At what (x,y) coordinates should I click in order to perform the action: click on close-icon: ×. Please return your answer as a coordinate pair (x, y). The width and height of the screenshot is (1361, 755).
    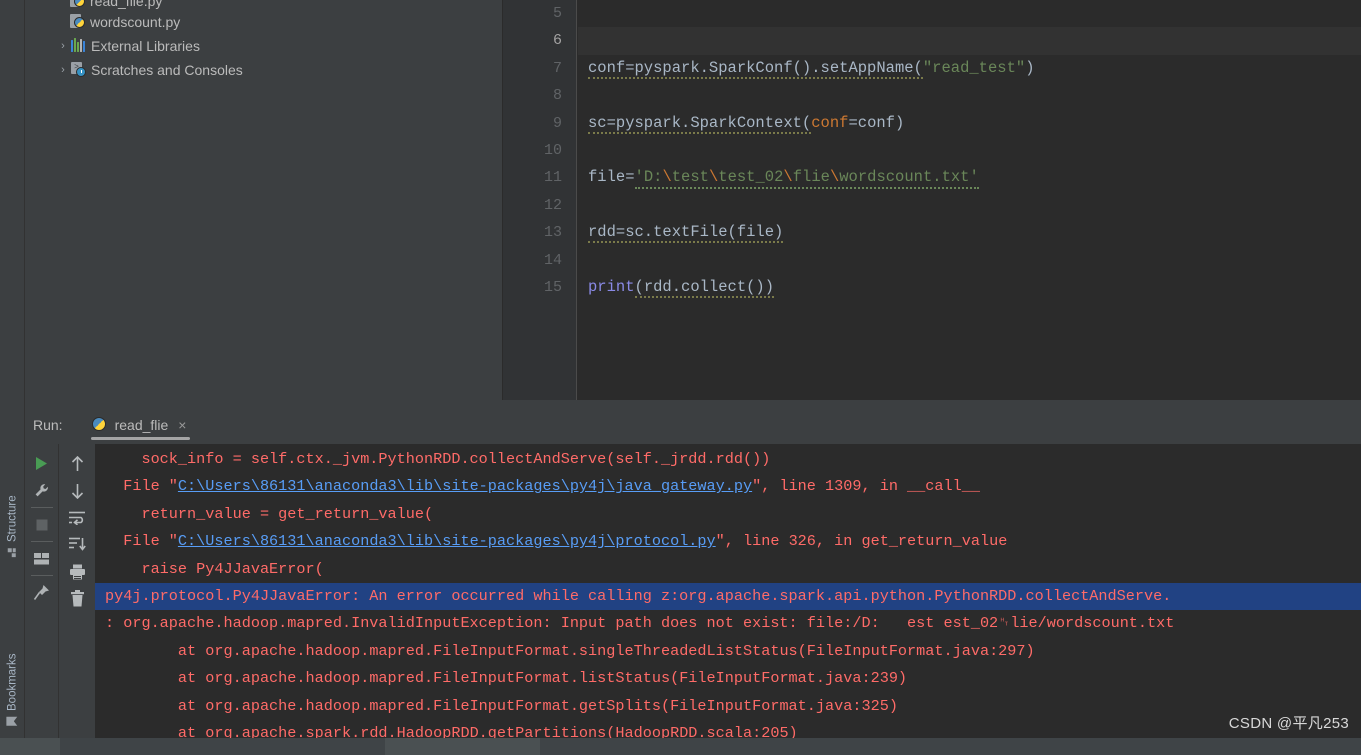
    Looking at the image, I should click on (182, 425).